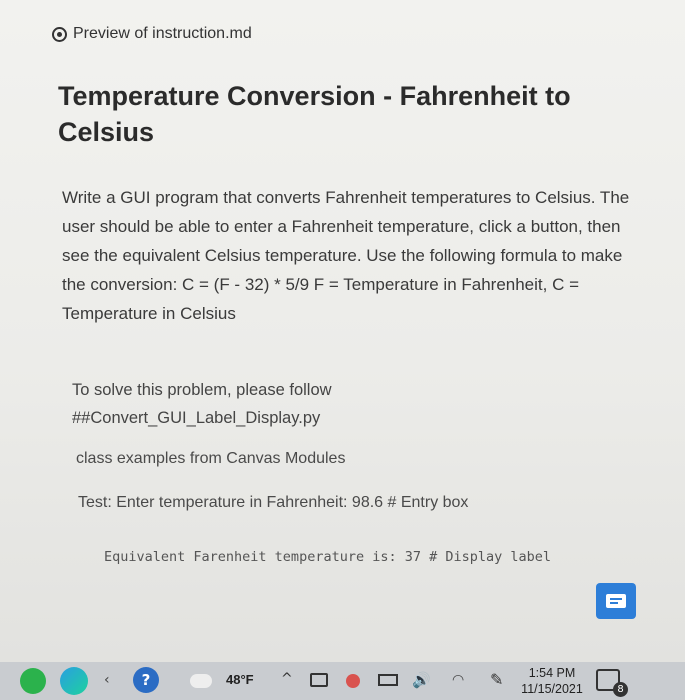 The image size is (685, 700). I want to click on preview-tab: Preview of instruction.md, so click(152, 34).